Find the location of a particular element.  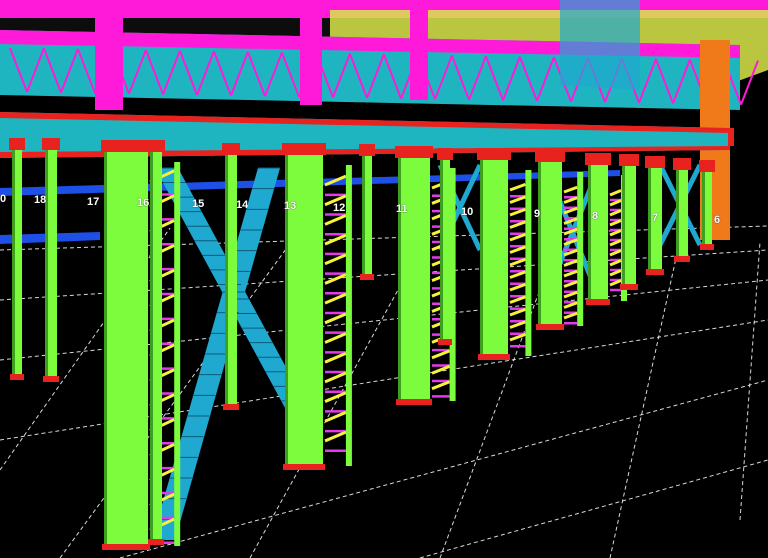

grid-label-7: 7 is located at coordinates (655, 218).